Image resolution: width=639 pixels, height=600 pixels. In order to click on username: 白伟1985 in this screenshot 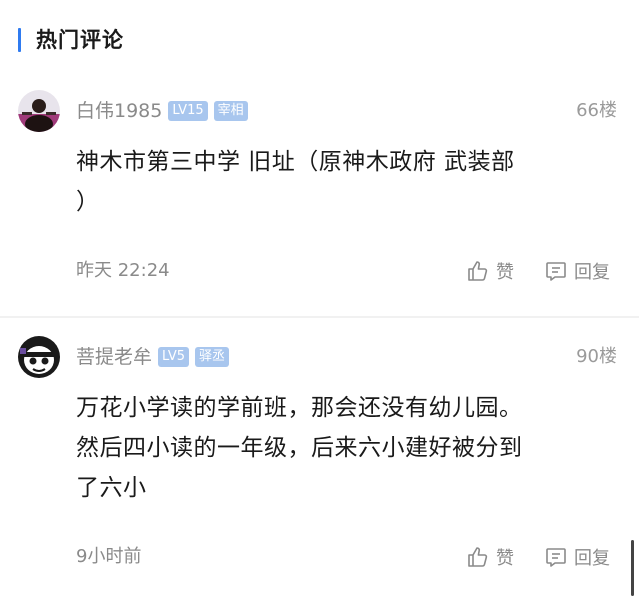, I will do `click(119, 111)`.